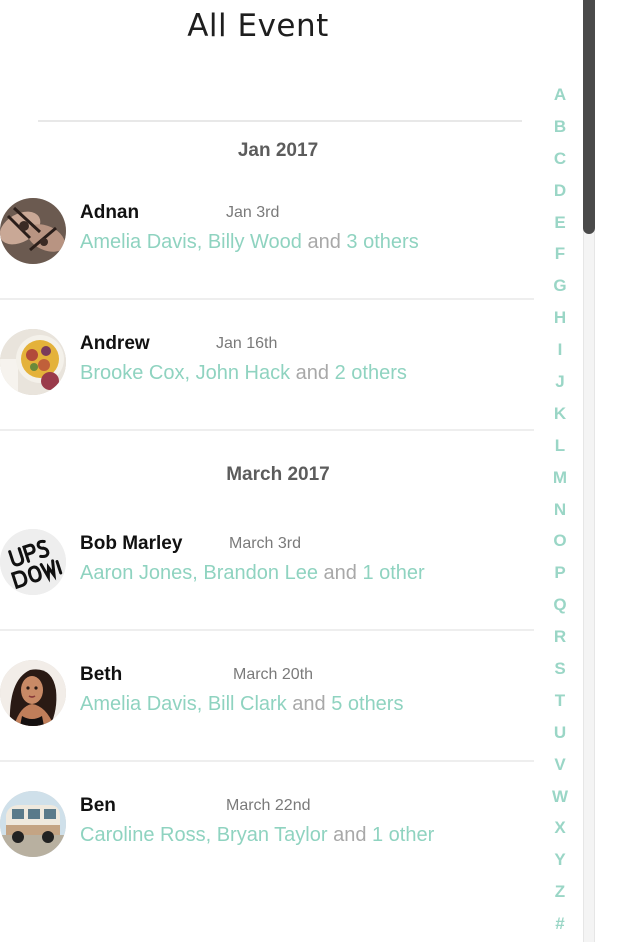 The image size is (632, 942). I want to click on index-letter-hash: #, so click(560, 927).